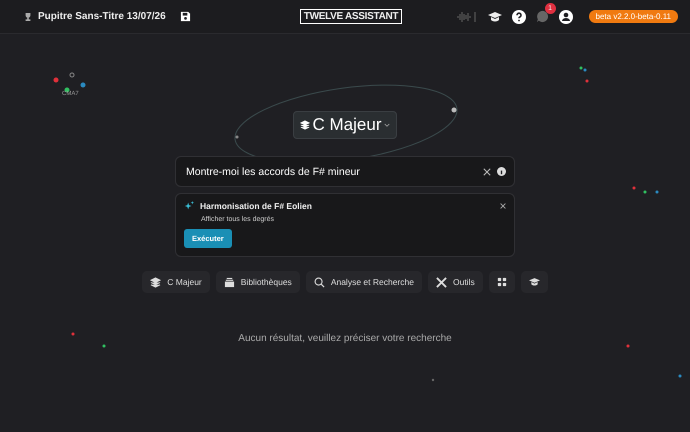  What do you see at coordinates (387, 125) in the screenshot?
I see `caret-icon` at bounding box center [387, 125].